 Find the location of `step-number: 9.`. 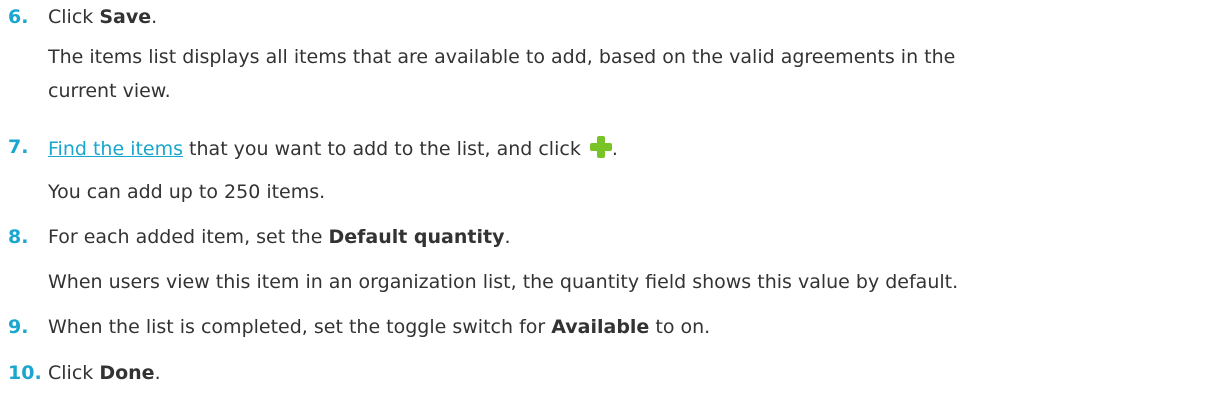

step-number: 9. is located at coordinates (18, 327).